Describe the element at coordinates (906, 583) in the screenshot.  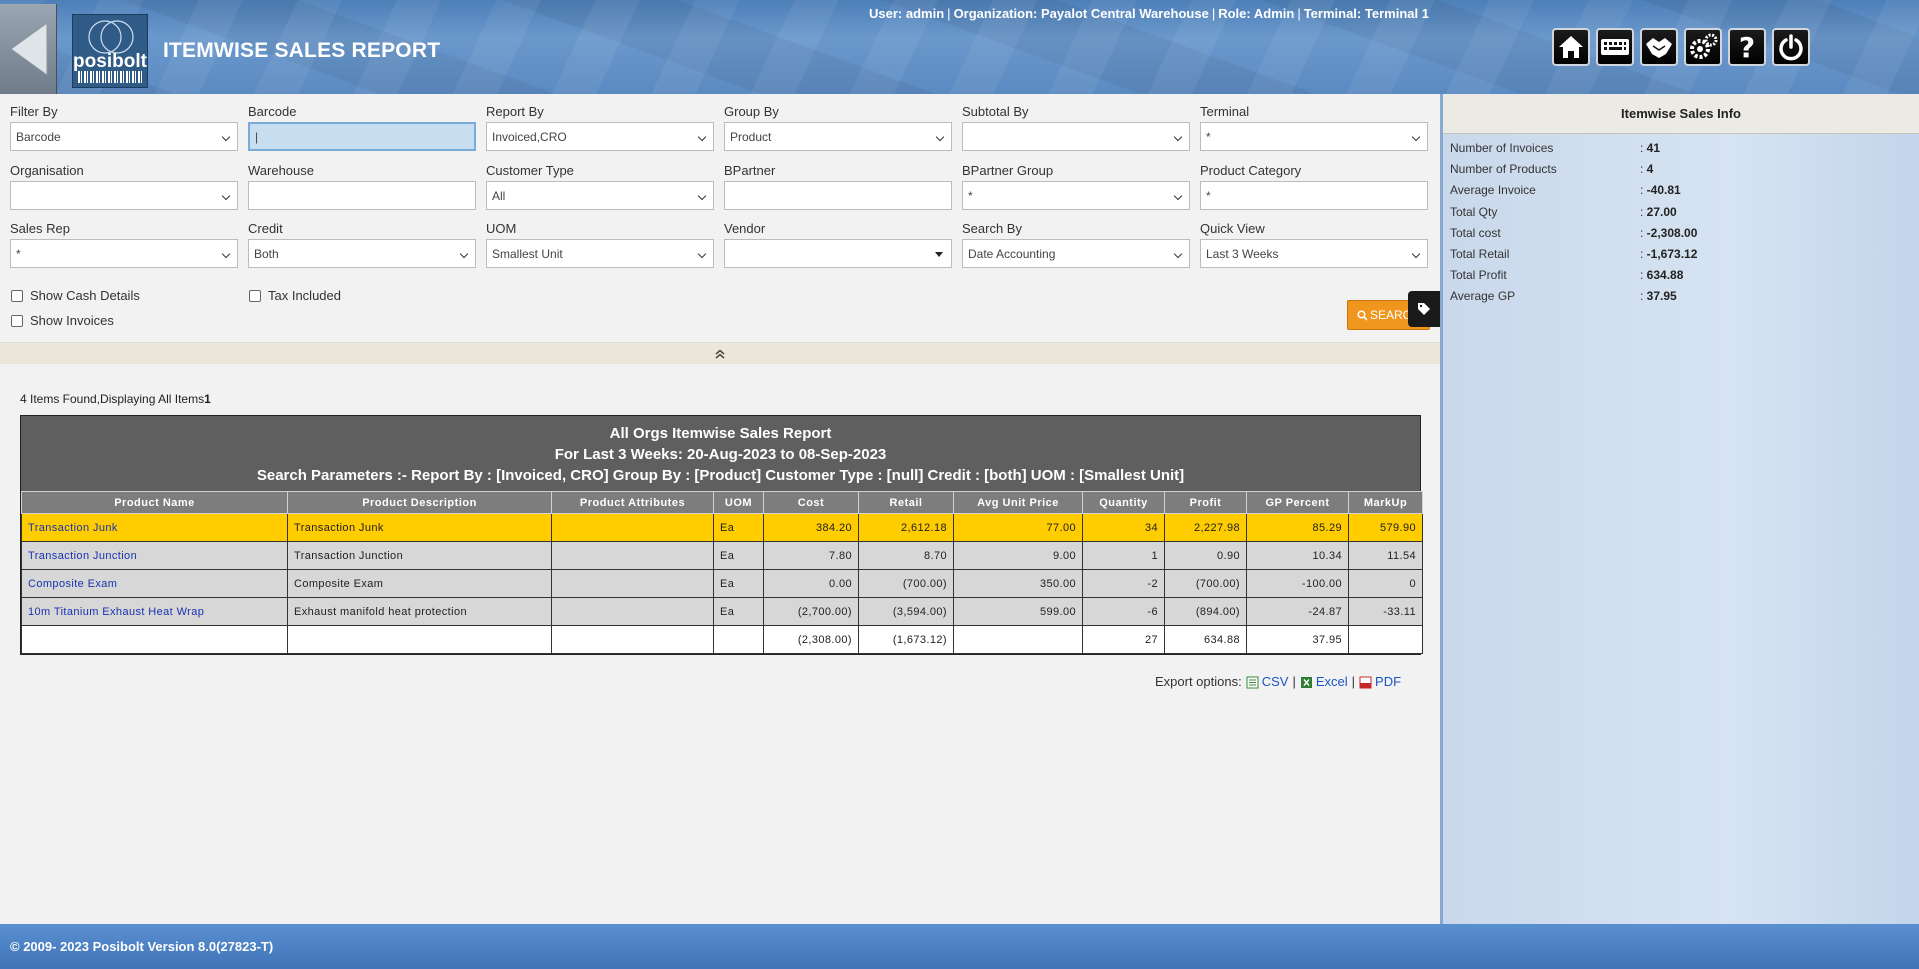
I see `retail-cell: (700.00)` at that location.